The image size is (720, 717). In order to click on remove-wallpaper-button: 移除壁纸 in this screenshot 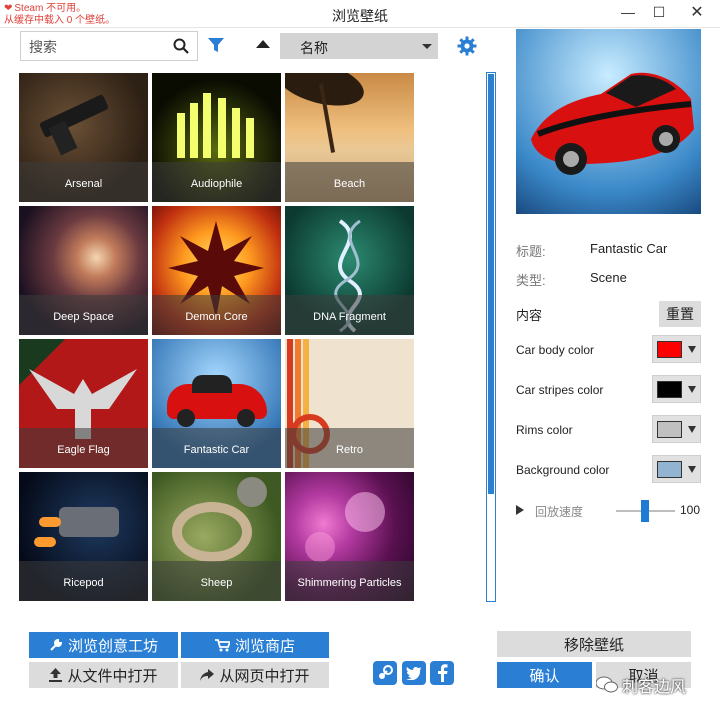, I will do `click(594, 644)`.